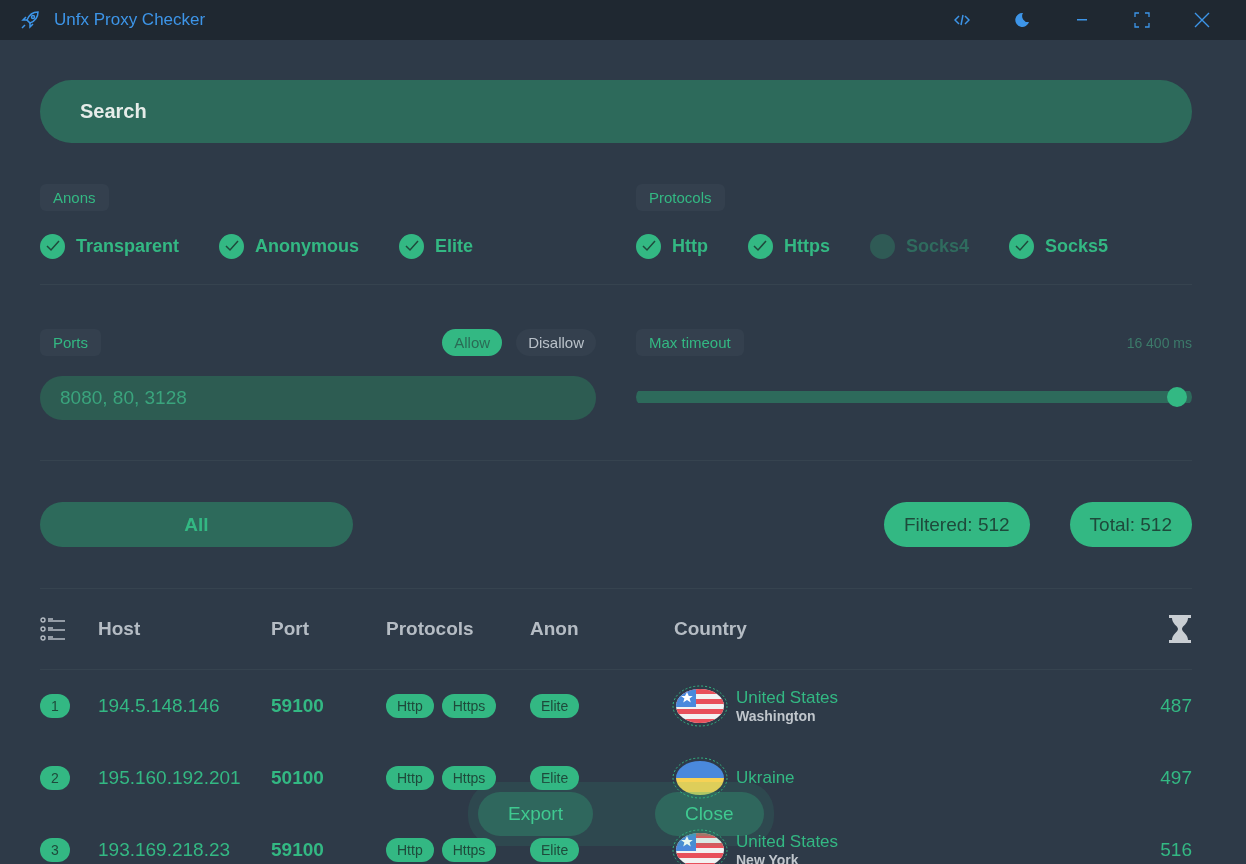 This screenshot has width=1246, height=864. What do you see at coordinates (472, 342) in the screenshot?
I see `mode-toggle: Allow` at bounding box center [472, 342].